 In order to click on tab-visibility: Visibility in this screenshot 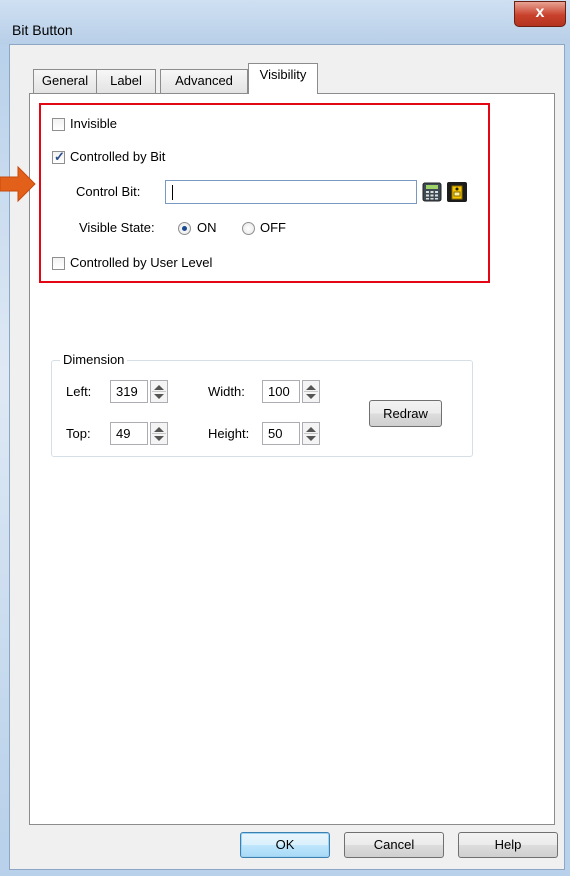, I will do `click(283, 78)`.